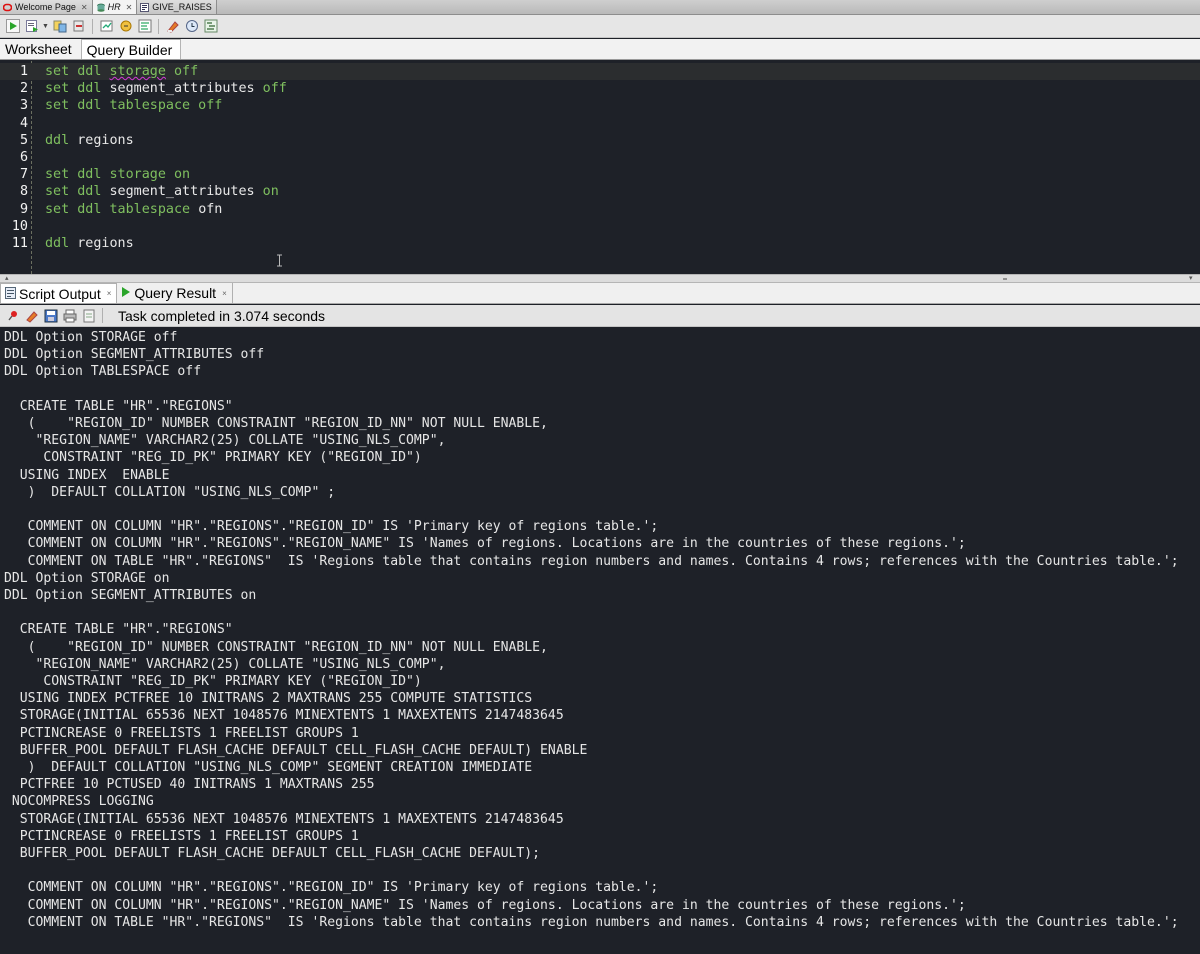 This screenshot has height=954, width=1200. What do you see at coordinates (600, 243) in the screenshot?
I see `editor-line: 11 ddl regions` at bounding box center [600, 243].